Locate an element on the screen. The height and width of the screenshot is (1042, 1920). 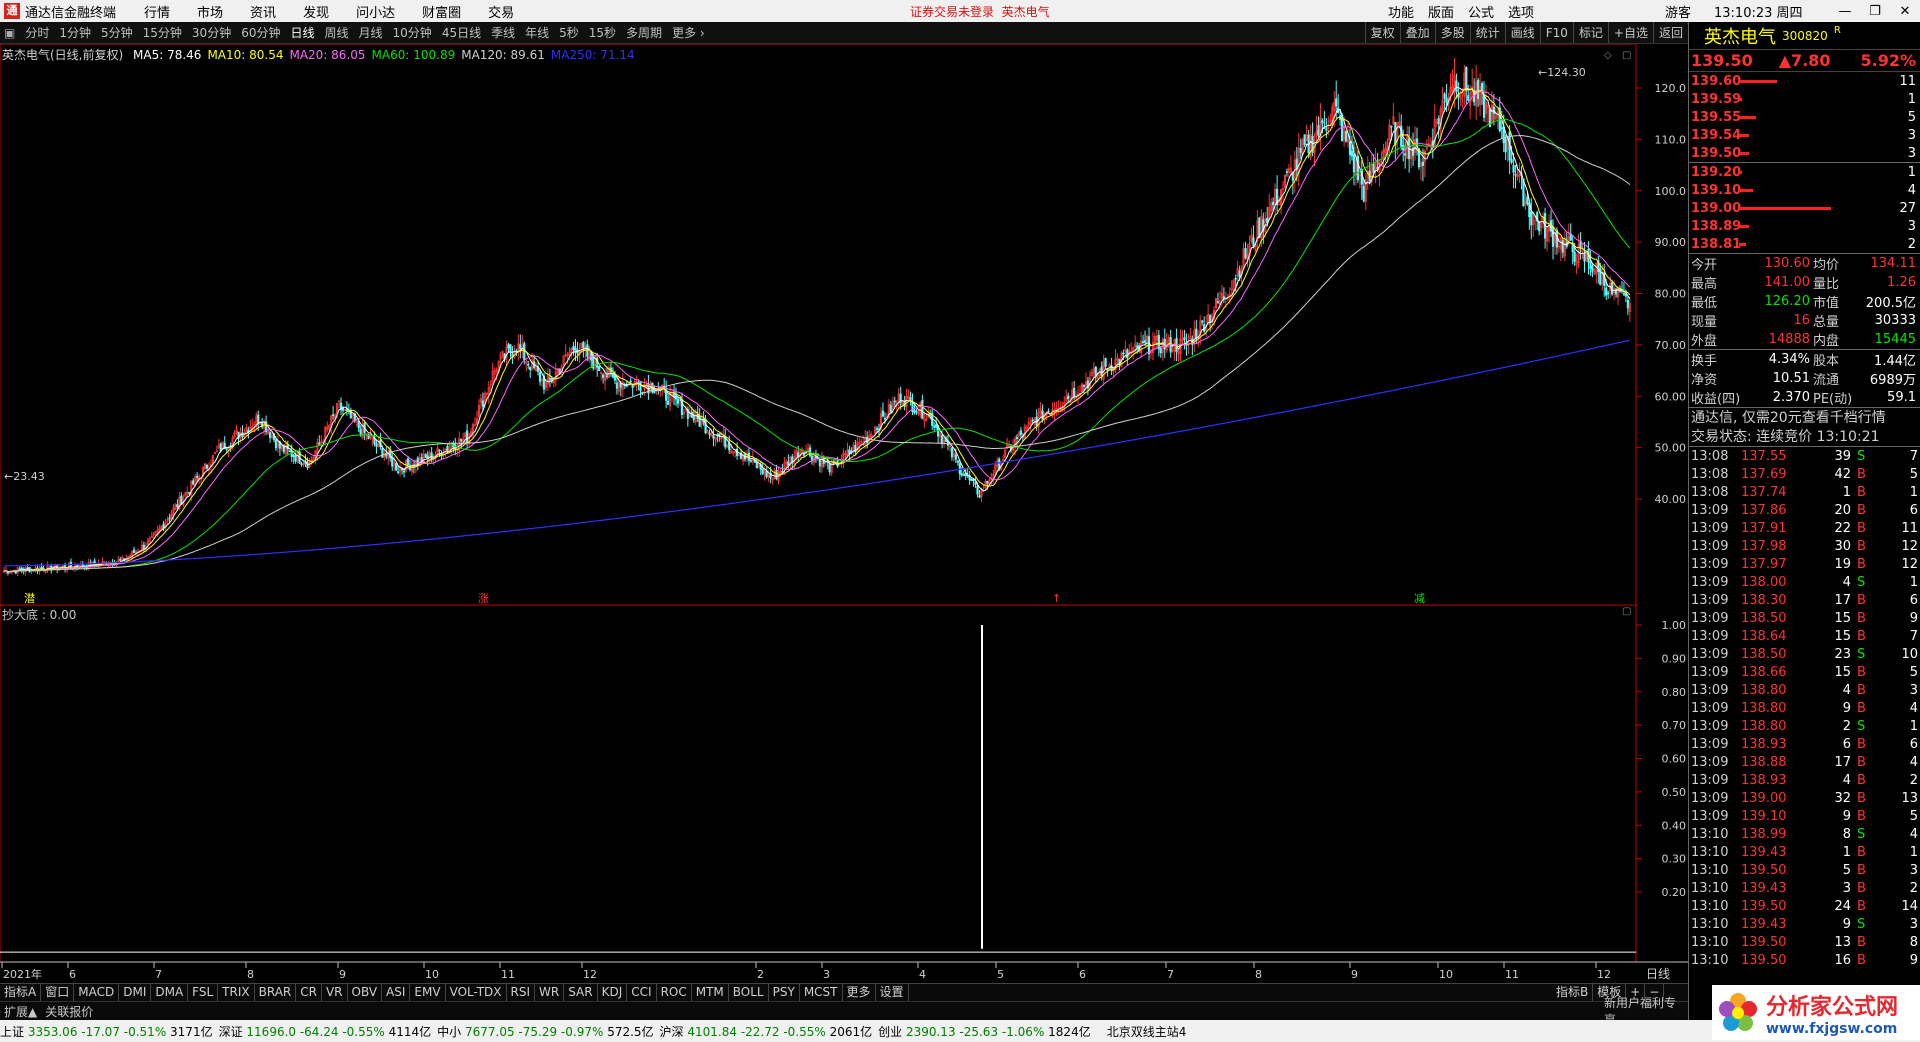
period-3: 15分钟 is located at coordinates (162, 32).